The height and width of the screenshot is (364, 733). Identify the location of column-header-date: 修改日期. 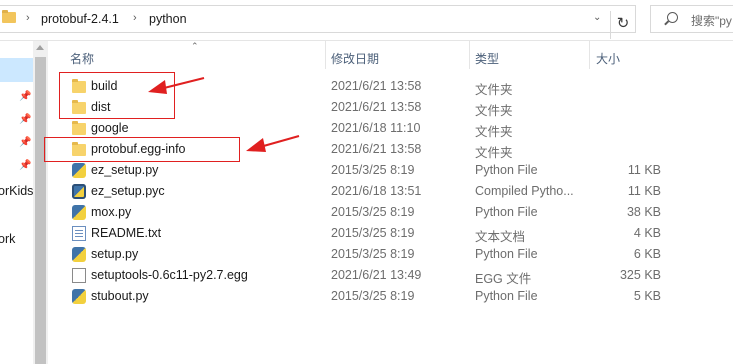
(355, 58).